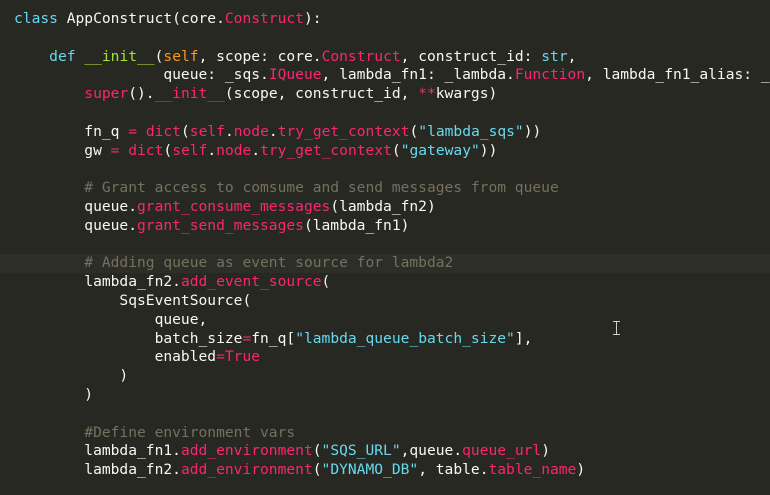 The height and width of the screenshot is (495, 770). Describe the element at coordinates (427, 94) in the screenshot. I see `code-token: **` at that location.